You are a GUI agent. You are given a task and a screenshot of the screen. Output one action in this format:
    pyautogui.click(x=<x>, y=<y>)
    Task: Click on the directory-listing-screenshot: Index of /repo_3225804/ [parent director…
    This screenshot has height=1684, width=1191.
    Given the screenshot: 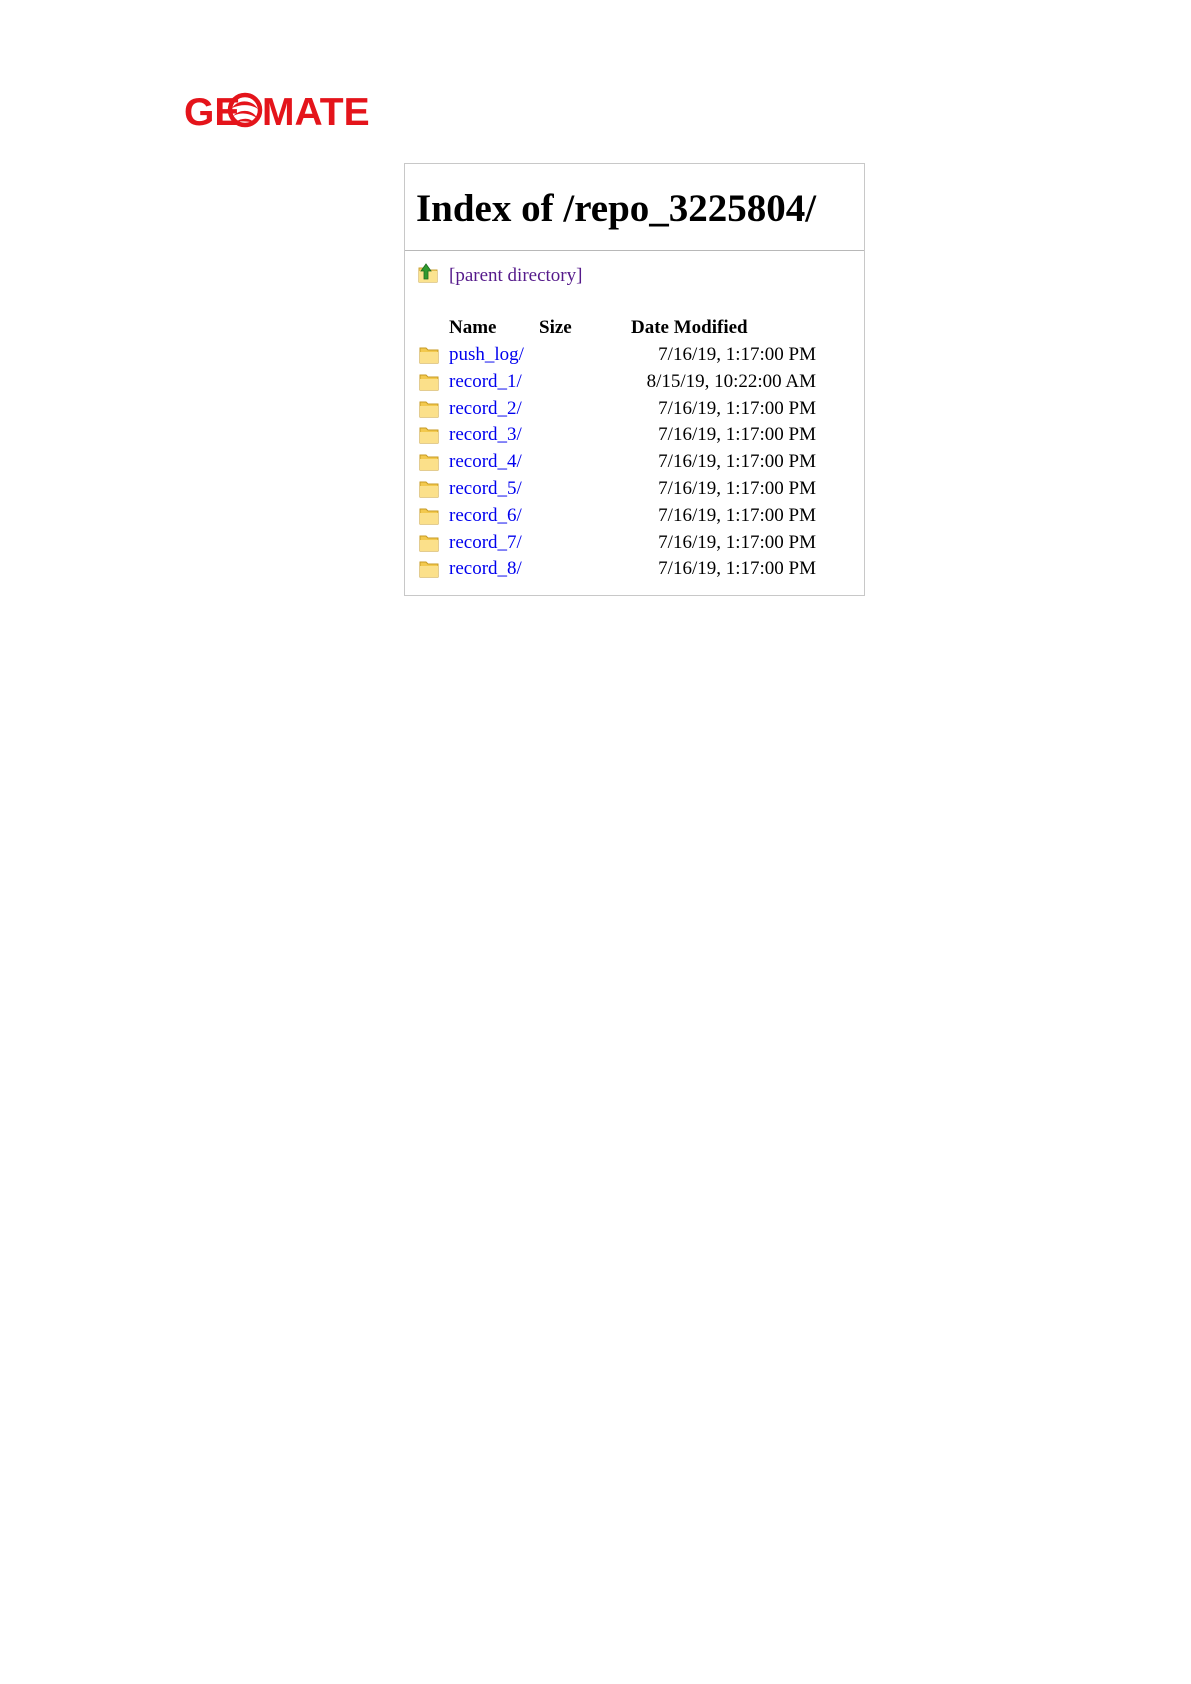 What is the action you would take?
    pyautogui.click(x=634, y=379)
    